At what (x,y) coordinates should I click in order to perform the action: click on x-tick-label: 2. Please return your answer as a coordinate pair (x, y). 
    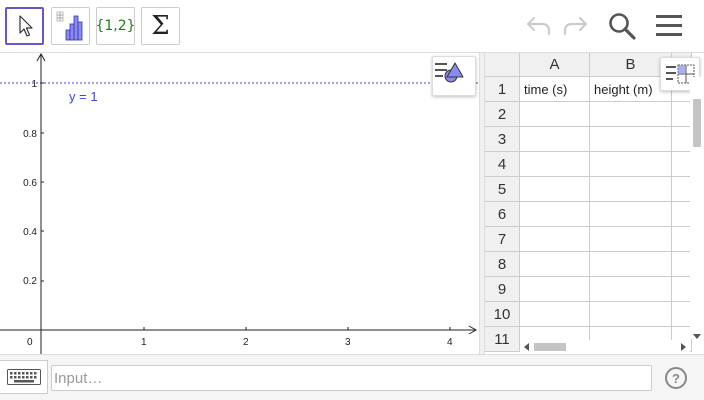
    Looking at the image, I should click on (246, 342).